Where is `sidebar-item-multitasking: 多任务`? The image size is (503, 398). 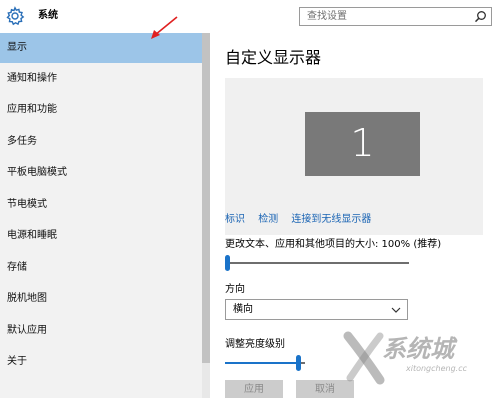
sidebar-item-multitasking: 多任务 is located at coordinates (101, 142).